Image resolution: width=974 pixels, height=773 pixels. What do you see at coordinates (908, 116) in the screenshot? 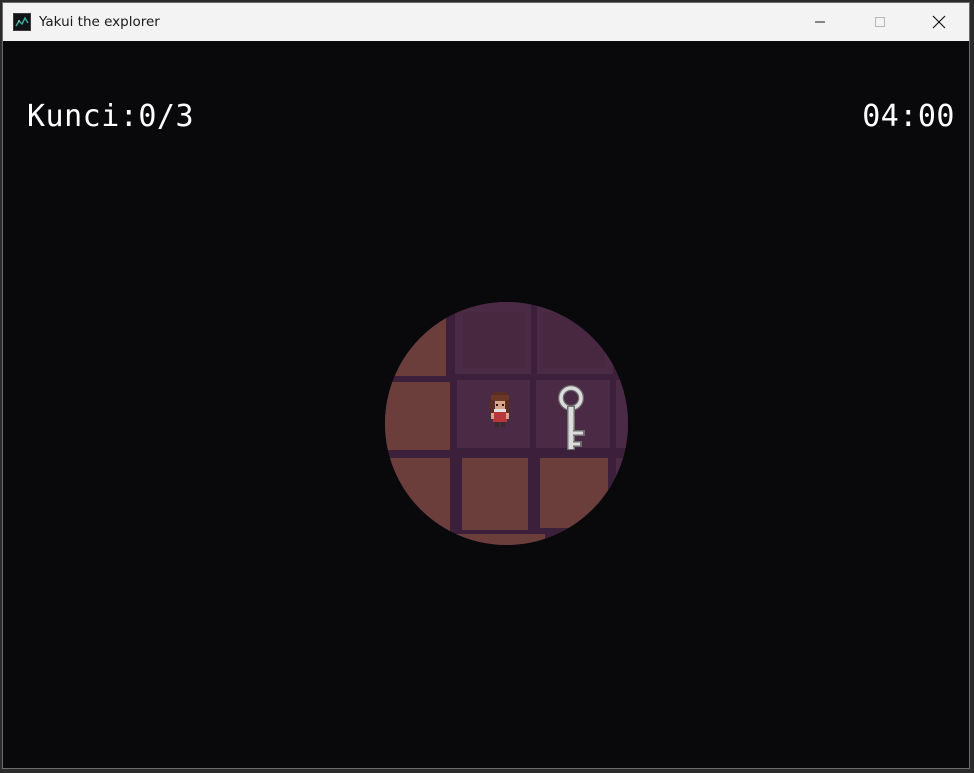
I see `countdown-timer: 04:00` at bounding box center [908, 116].